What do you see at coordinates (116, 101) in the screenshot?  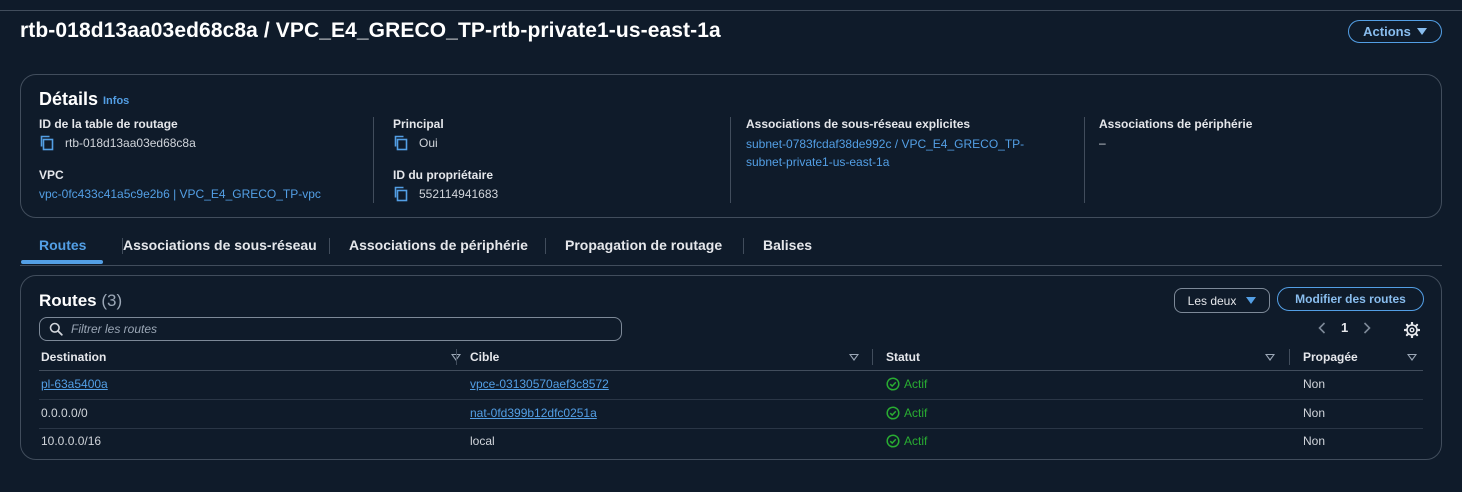 I see `info-link: Infos` at bounding box center [116, 101].